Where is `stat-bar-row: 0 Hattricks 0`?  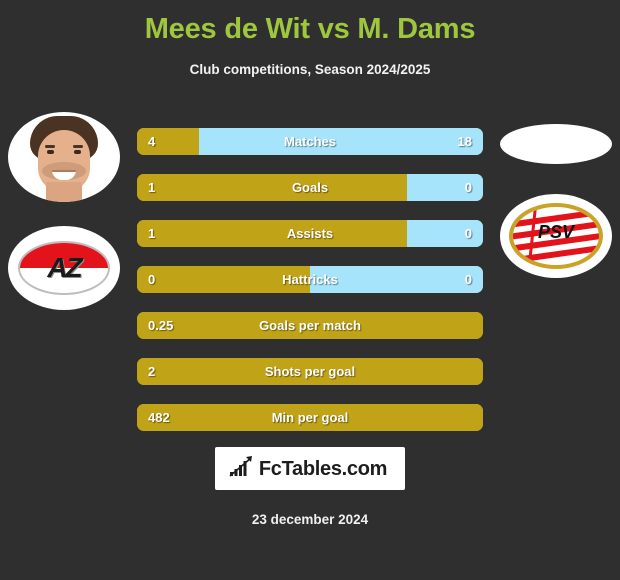
stat-bar-row: 0 Hattricks 0 is located at coordinates (310, 279).